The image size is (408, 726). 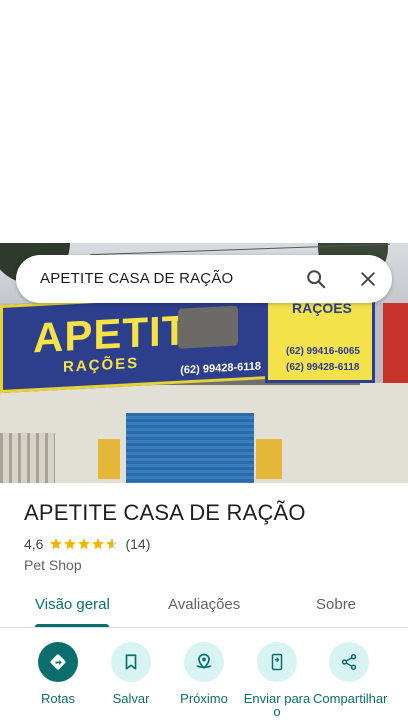 What do you see at coordinates (336, 604) in the screenshot?
I see `tab-about: Sobre` at bounding box center [336, 604].